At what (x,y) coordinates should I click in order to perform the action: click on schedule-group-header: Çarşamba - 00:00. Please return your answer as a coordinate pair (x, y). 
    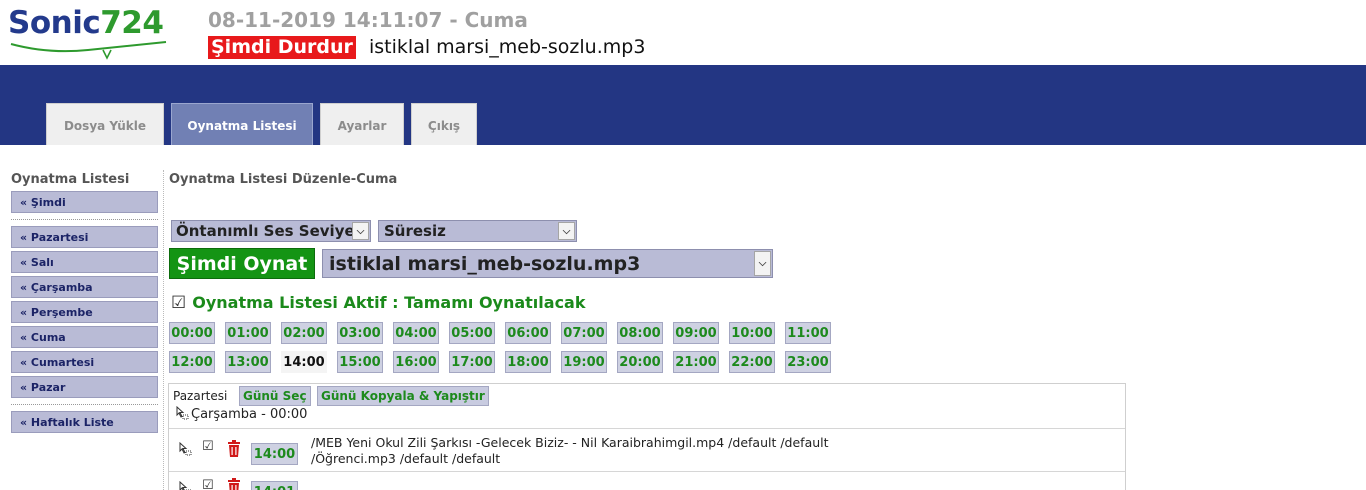
    Looking at the image, I should click on (241, 413).